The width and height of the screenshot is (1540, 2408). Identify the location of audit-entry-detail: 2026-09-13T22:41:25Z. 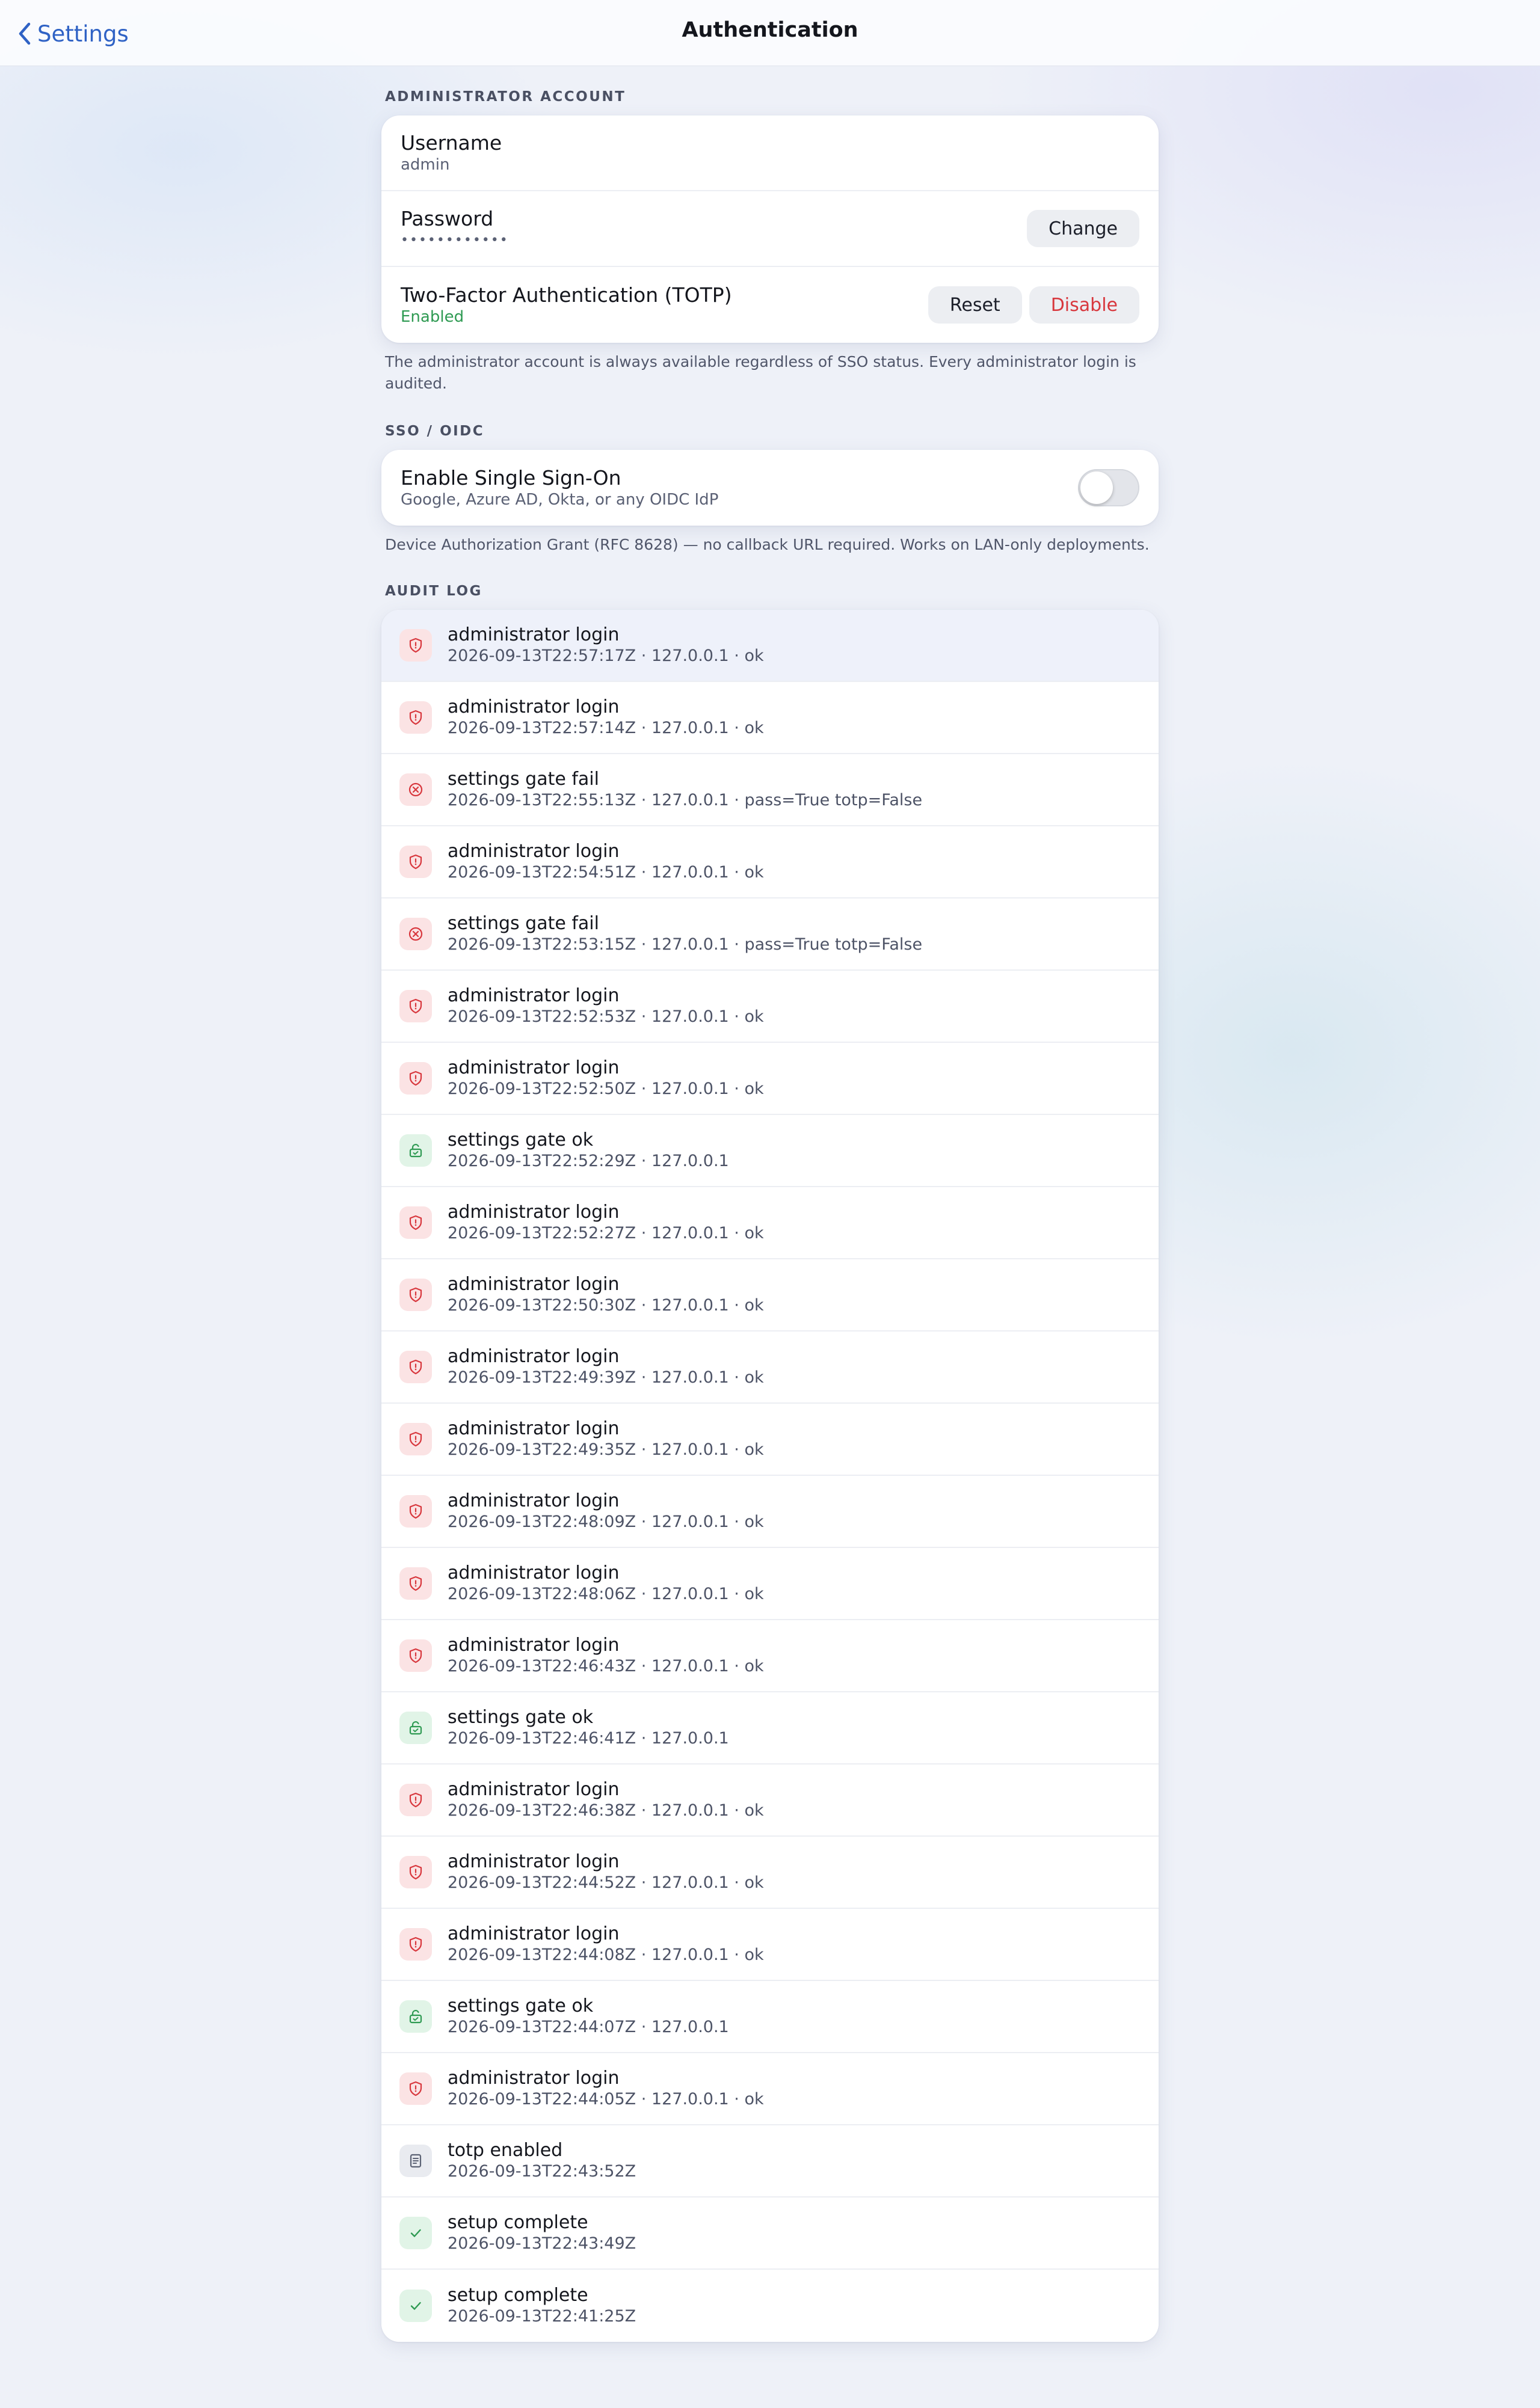
(542, 2316).